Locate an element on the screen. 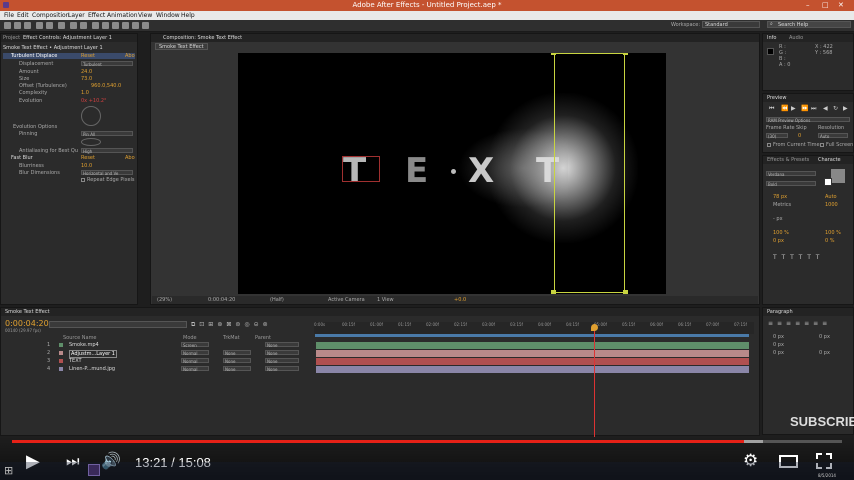 The image size is (854, 480). view-layout-select: 1 View is located at coordinates (385, 300).